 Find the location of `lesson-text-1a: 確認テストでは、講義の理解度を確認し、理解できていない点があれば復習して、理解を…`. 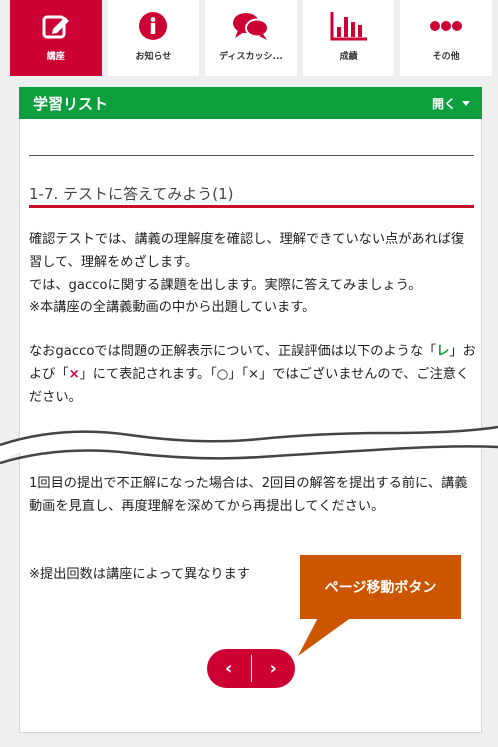

lesson-text-1a: 確認テストでは、講義の理解度を確認し、理解できていない点があれば復習して、理解を… is located at coordinates (247, 251).